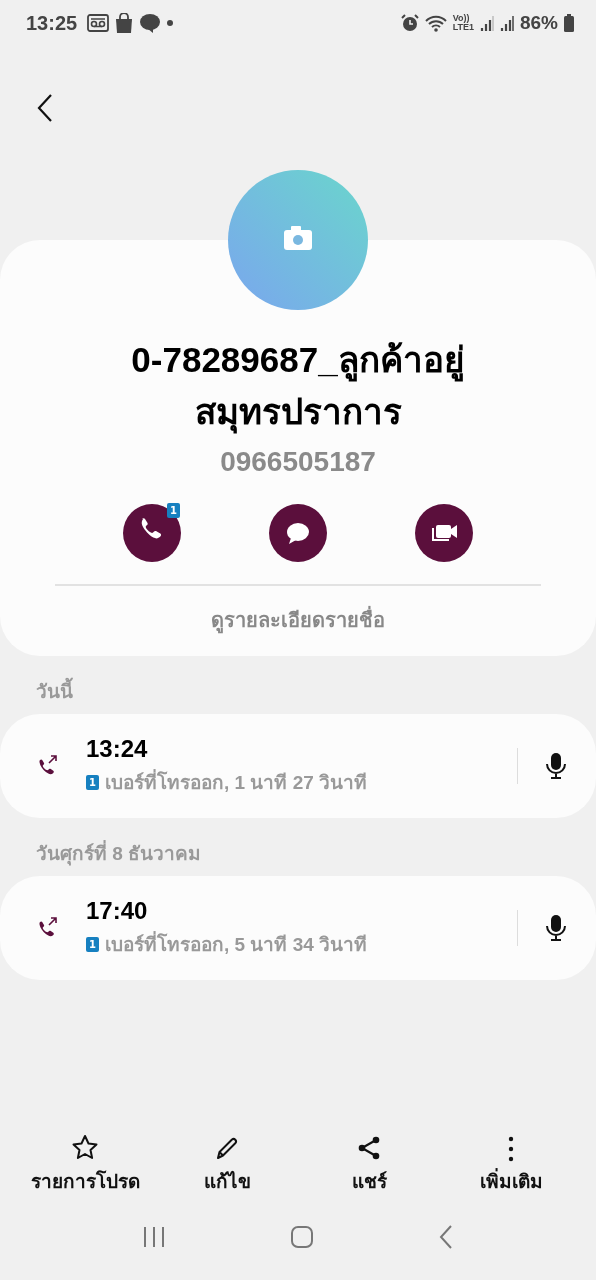  Describe the element at coordinates (298, 533) in the screenshot. I see `message-button` at that location.